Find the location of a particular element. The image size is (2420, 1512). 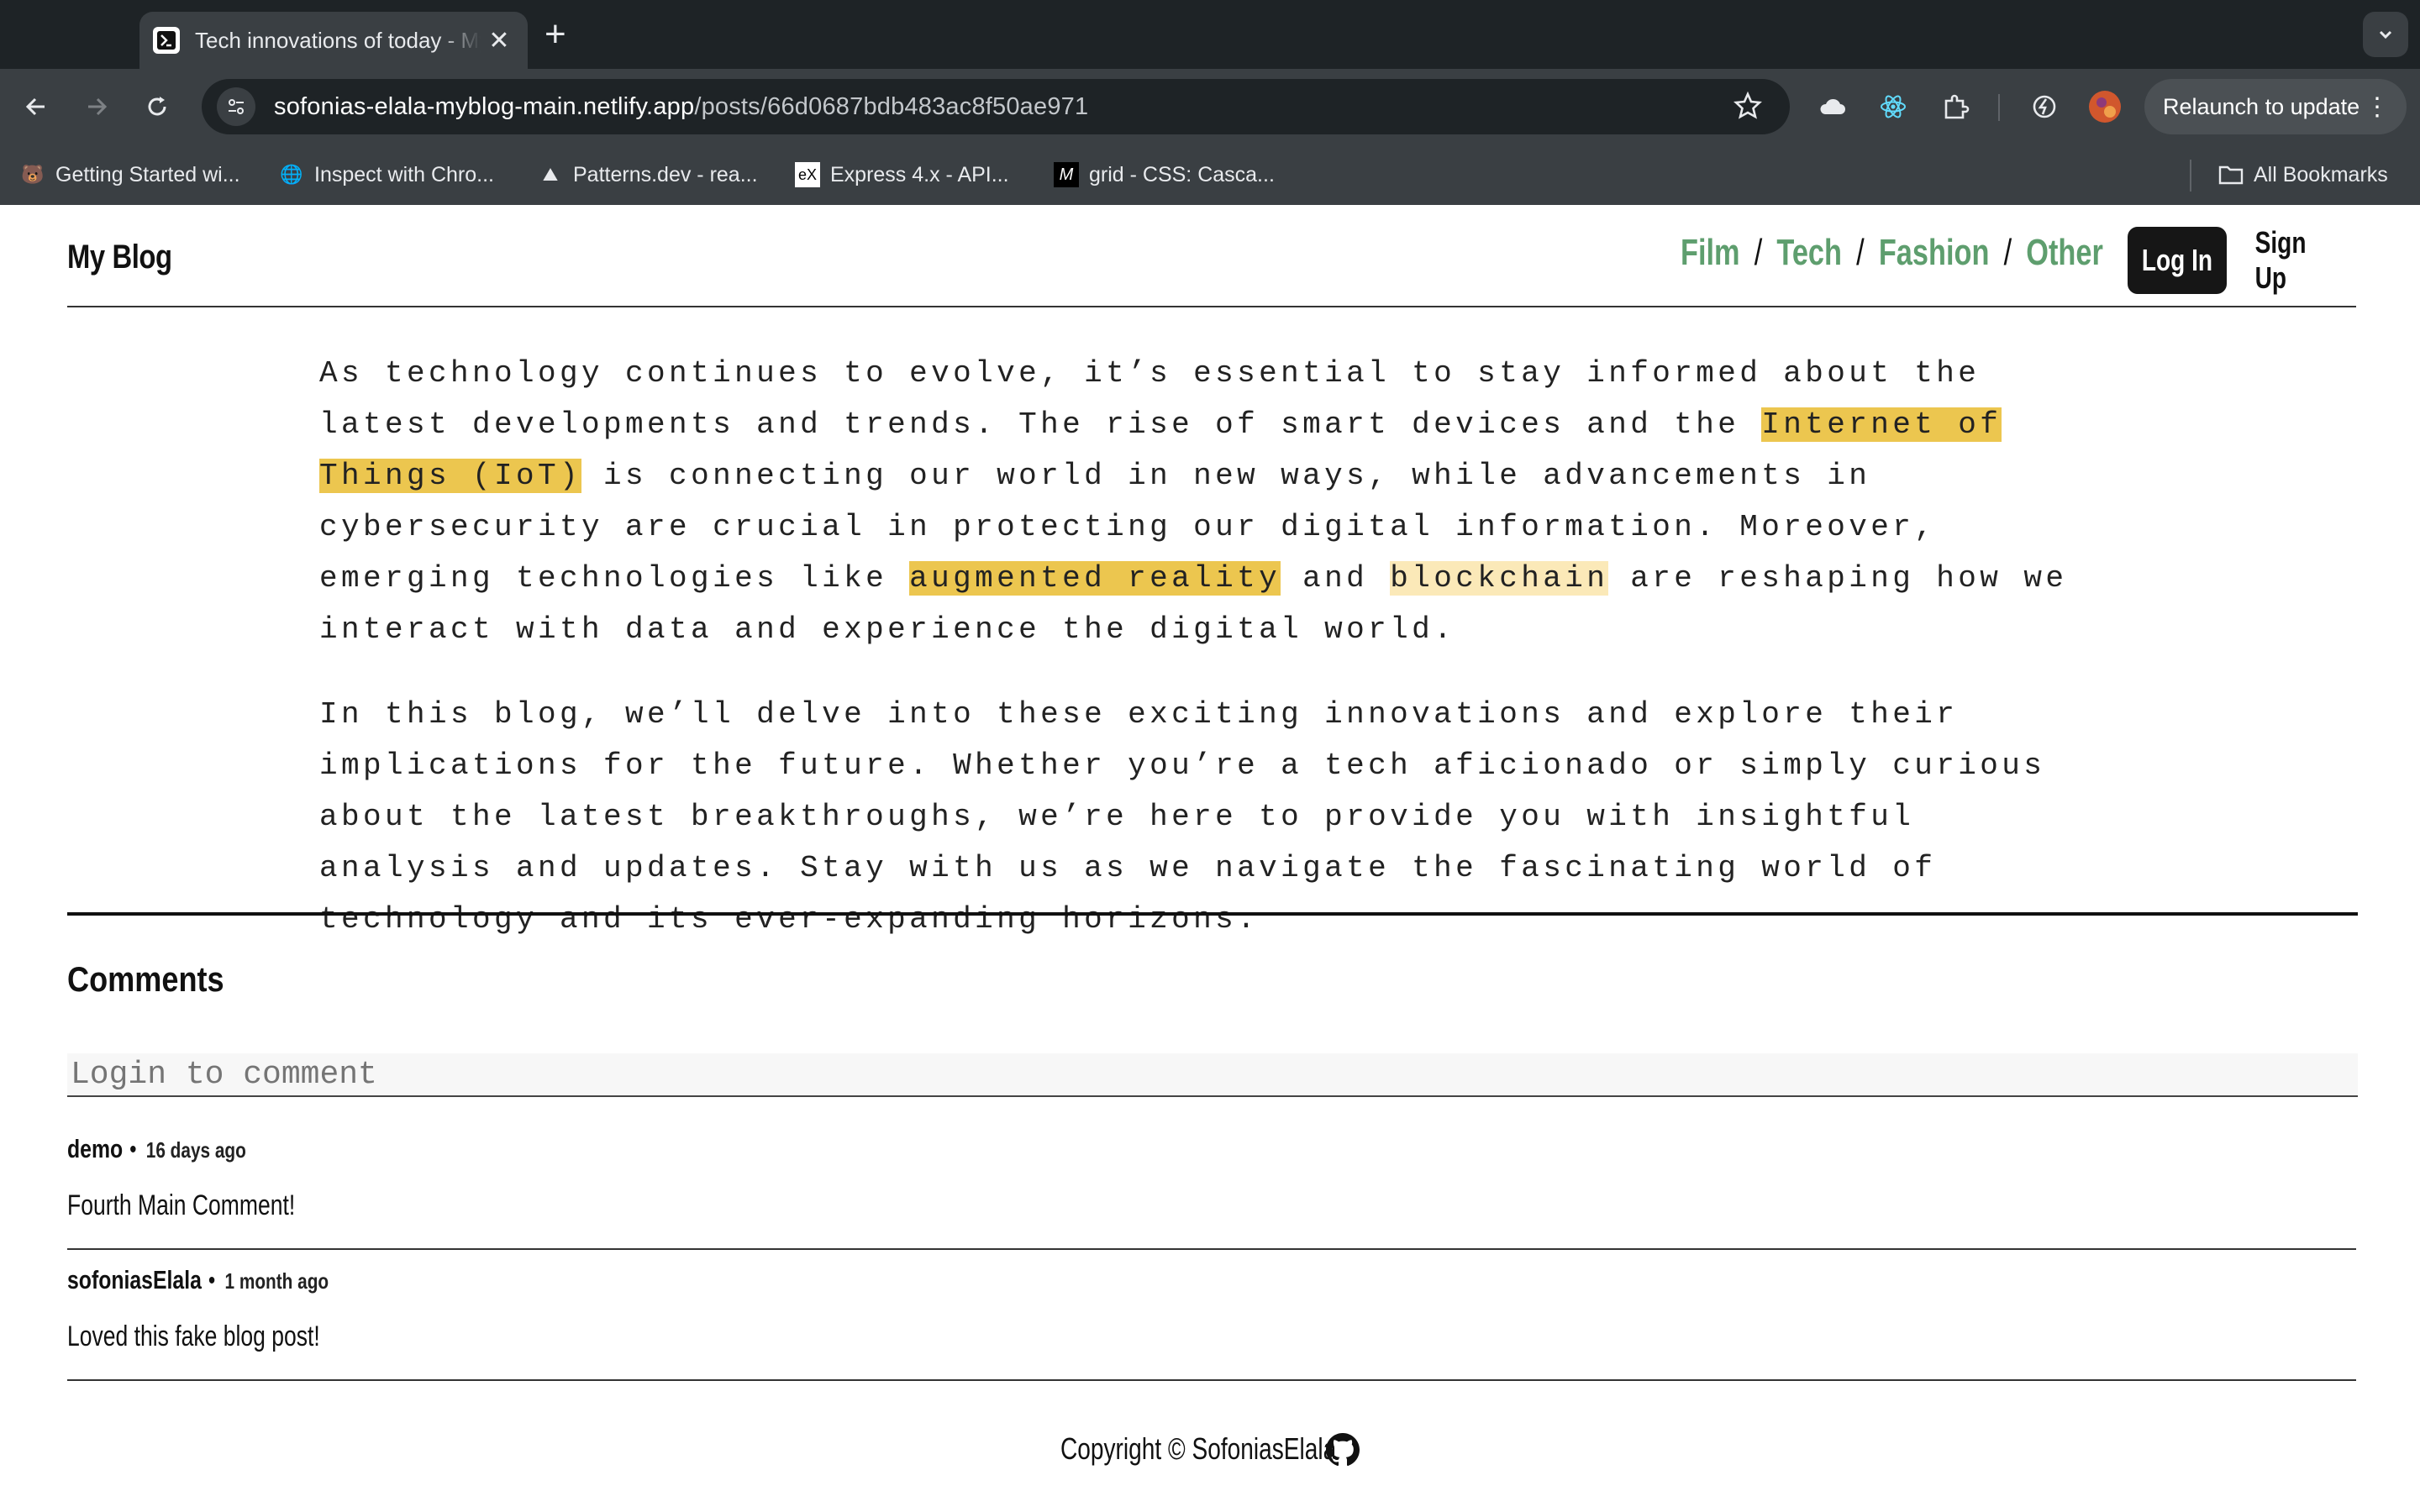

signup-button: Sign Up is located at coordinates (2296, 260).